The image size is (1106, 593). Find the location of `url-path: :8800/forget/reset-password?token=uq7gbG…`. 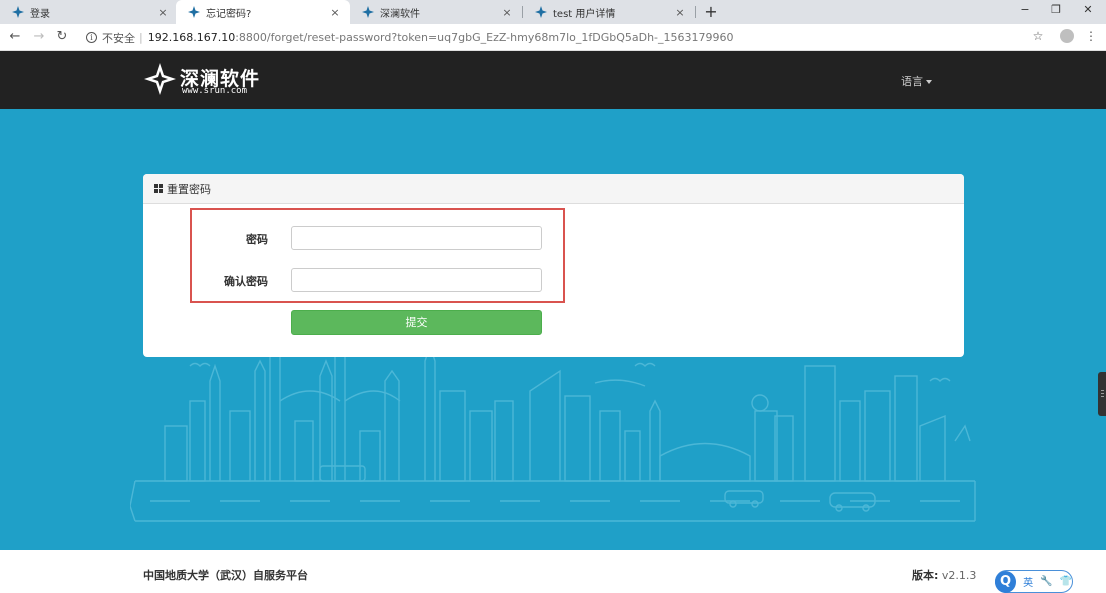

url-path: :8800/forget/reset-password?token=uq7gbG… is located at coordinates (484, 37).